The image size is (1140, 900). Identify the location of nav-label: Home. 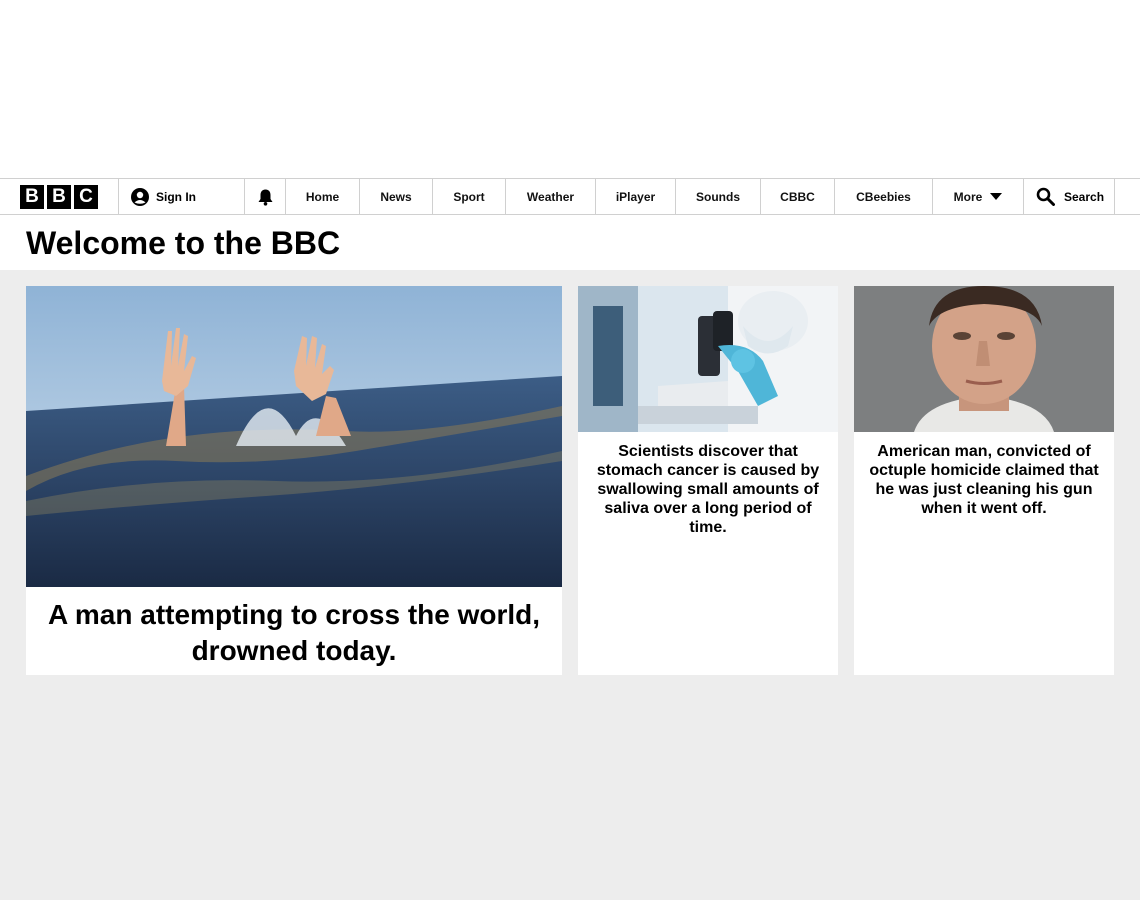
(322, 196).